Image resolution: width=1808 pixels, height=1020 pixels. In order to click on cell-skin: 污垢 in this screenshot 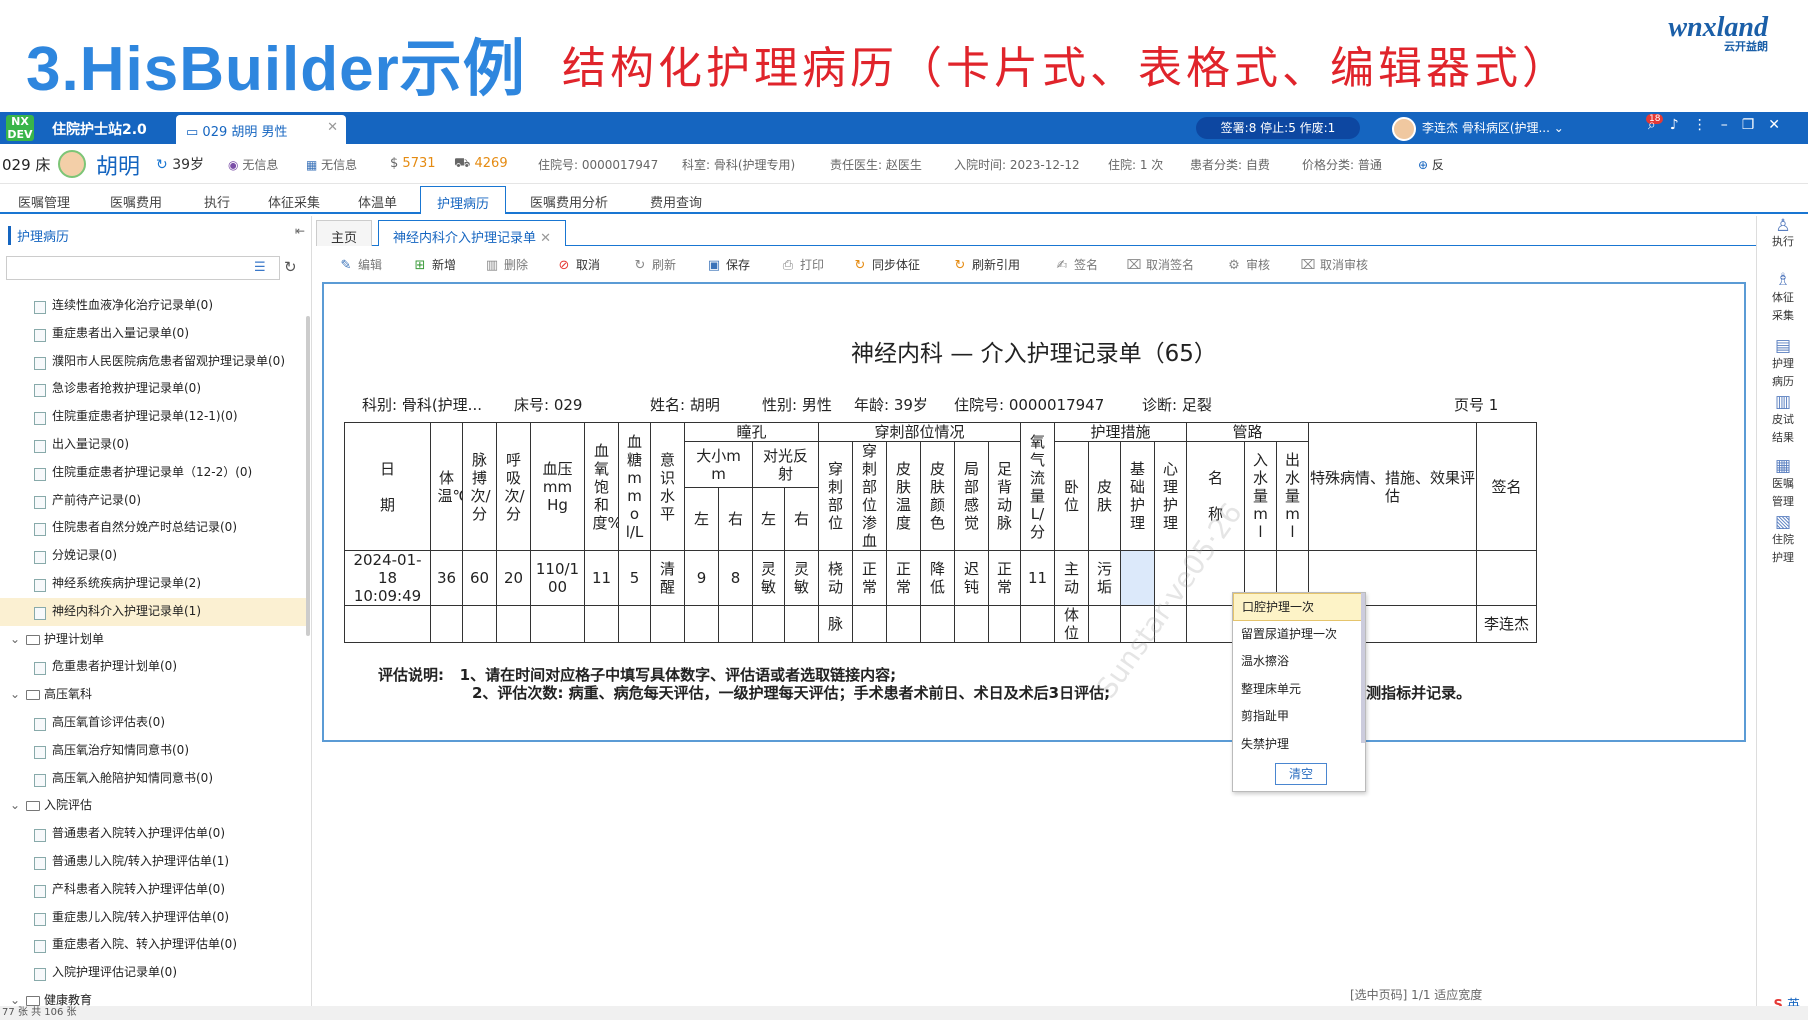, I will do `click(1104, 578)`.